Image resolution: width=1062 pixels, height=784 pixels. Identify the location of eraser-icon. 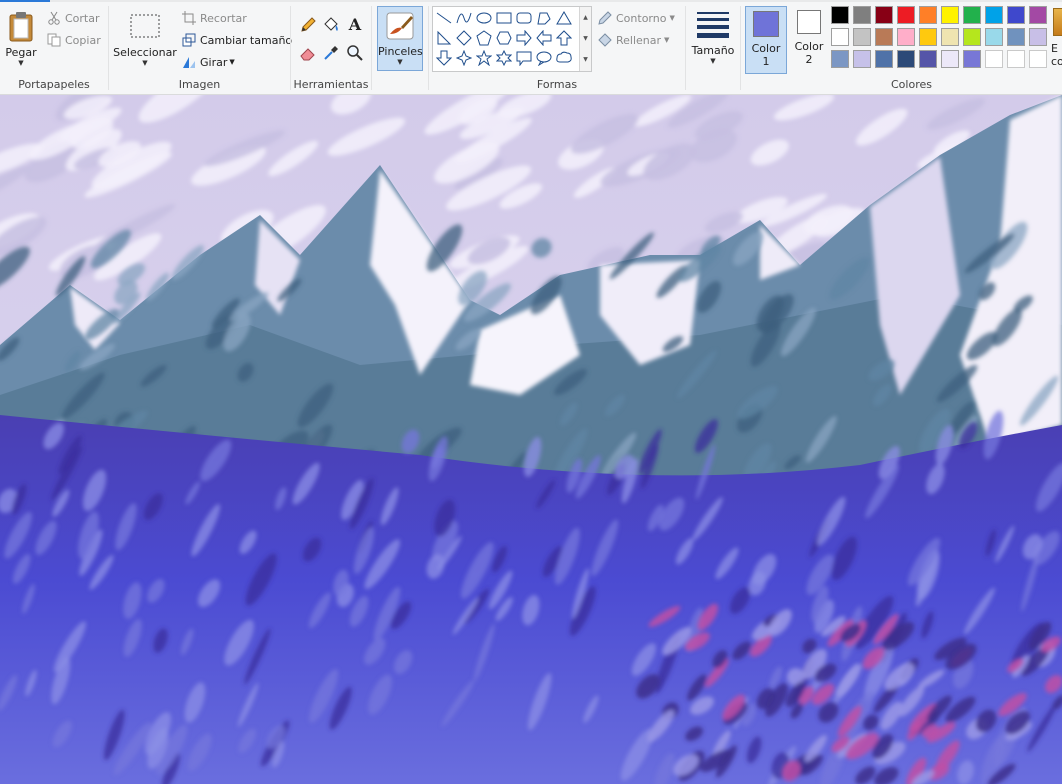
(308, 53).